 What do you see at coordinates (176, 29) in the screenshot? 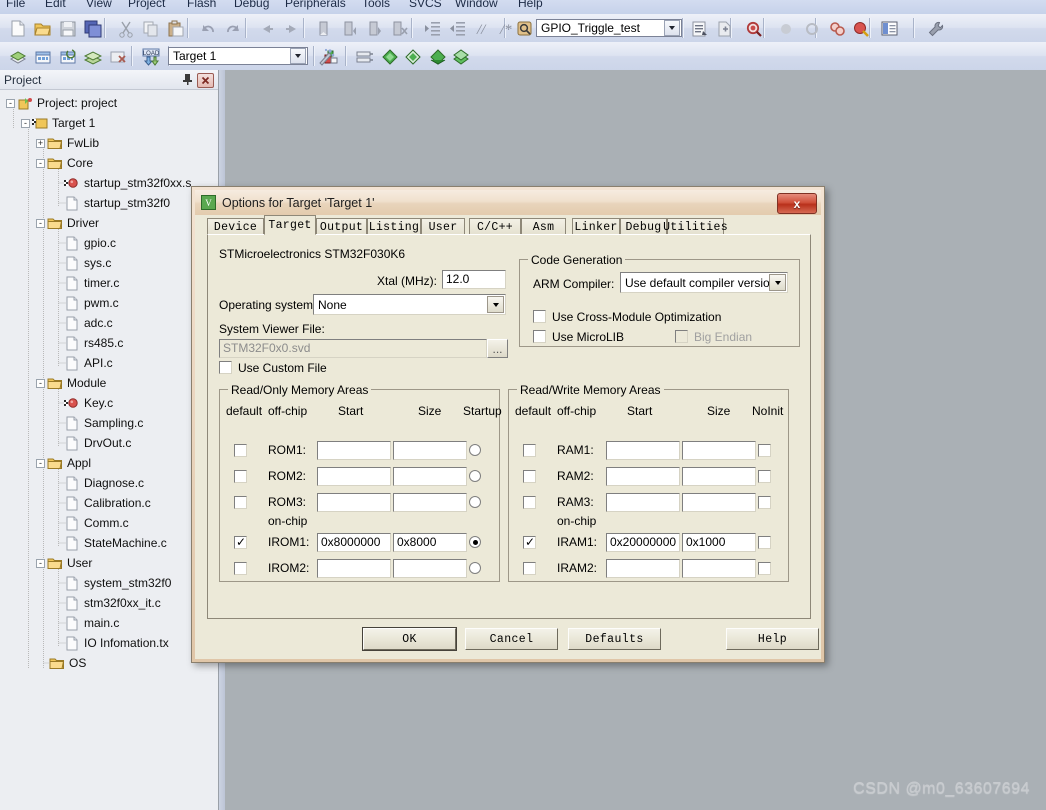
I see `paste-icon` at bounding box center [176, 29].